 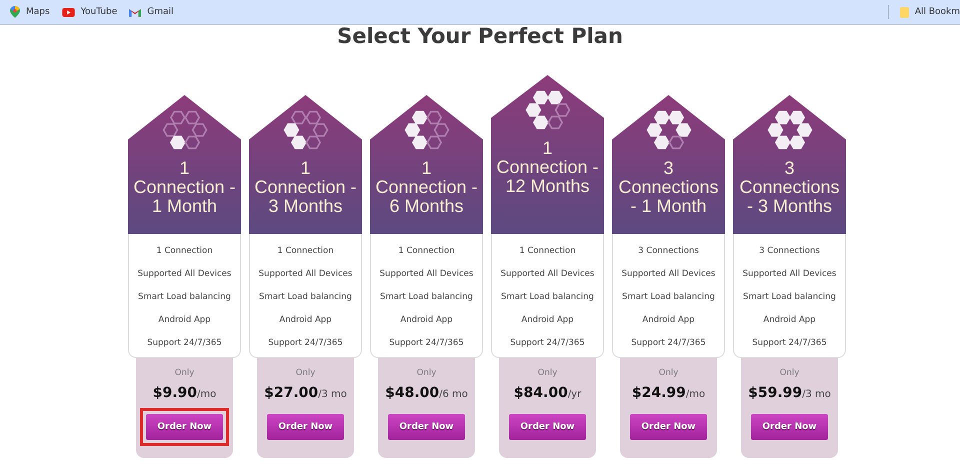 I want to click on price-text: $48.00/6 mo, so click(x=426, y=393).